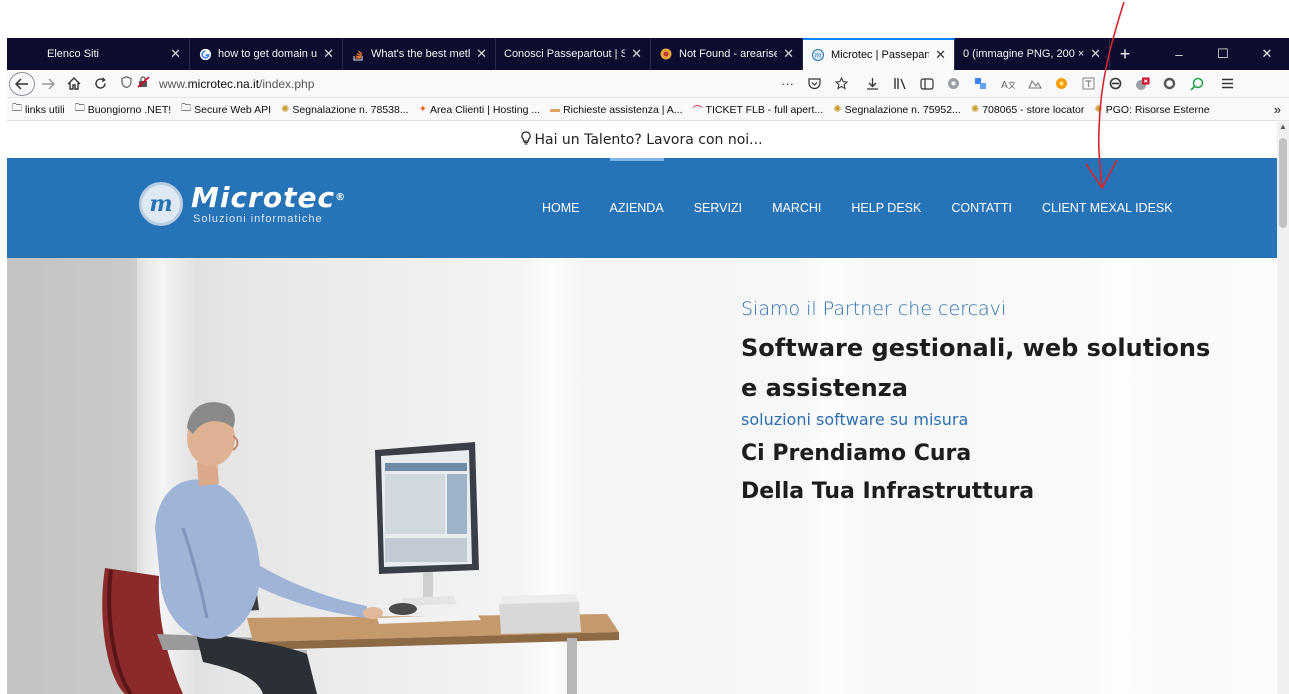 This screenshot has height=694, width=1289. What do you see at coordinates (1157, 109) in the screenshot?
I see `bookmark-label: PGO: Risorse Esterne` at bounding box center [1157, 109].